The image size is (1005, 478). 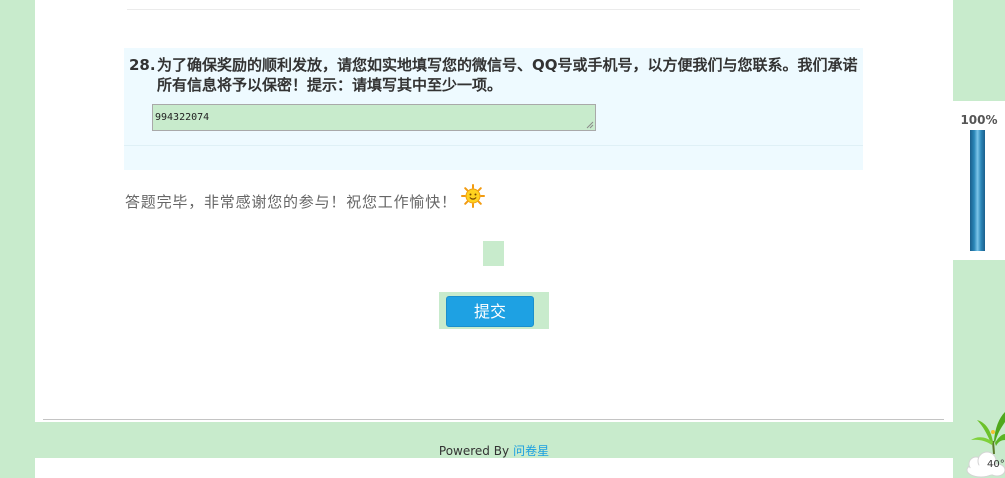 I want to click on temperature-text: 40°, so click(x=996, y=464).